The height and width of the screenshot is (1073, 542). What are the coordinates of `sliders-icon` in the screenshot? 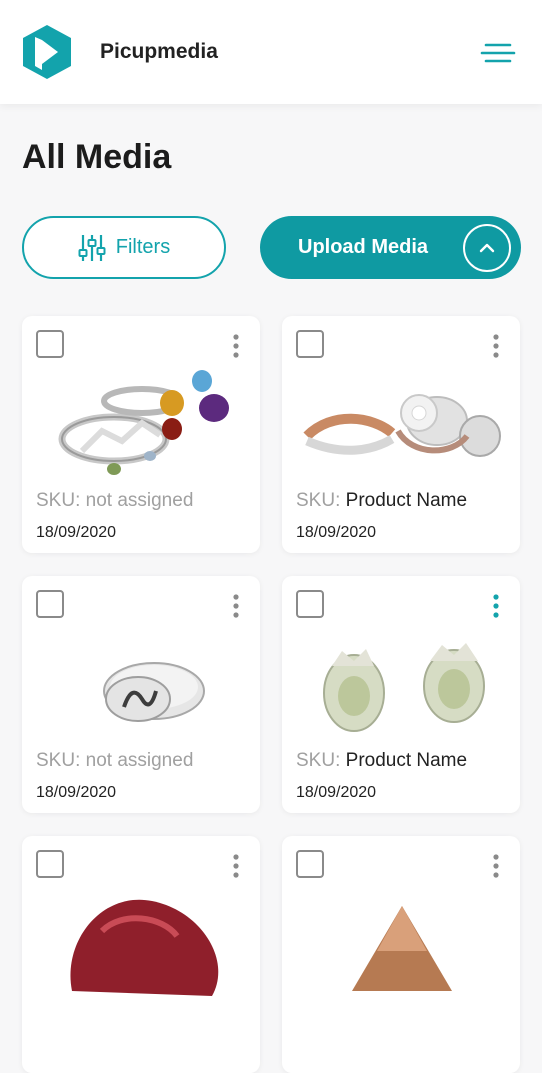 It's located at (92, 247).